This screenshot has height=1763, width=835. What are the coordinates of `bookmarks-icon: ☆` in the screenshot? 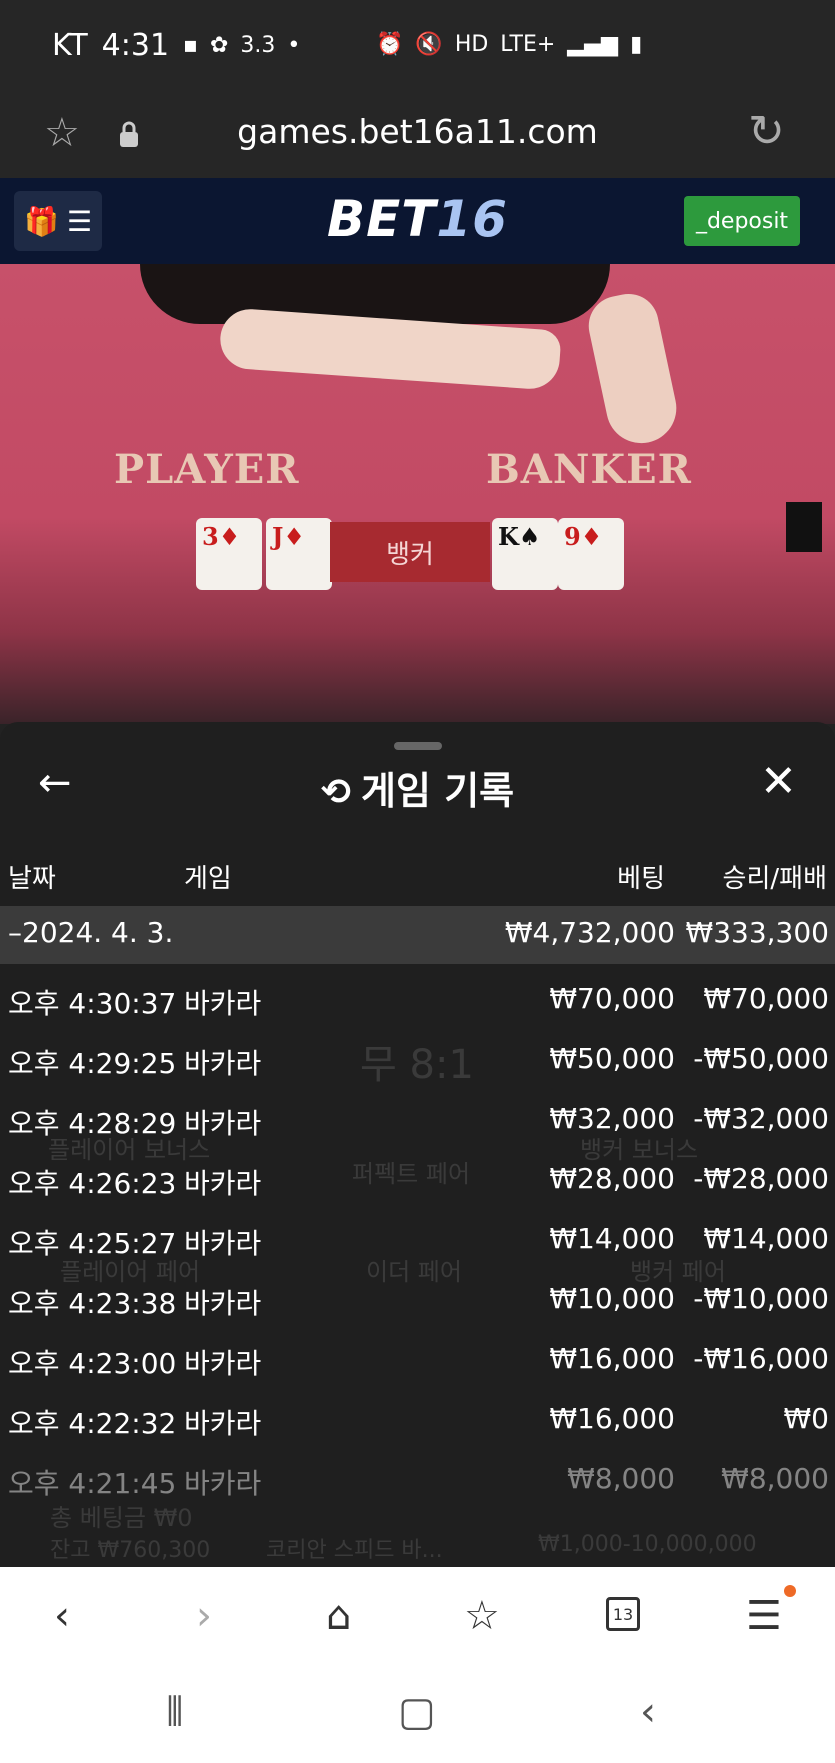 It's located at (482, 1616).